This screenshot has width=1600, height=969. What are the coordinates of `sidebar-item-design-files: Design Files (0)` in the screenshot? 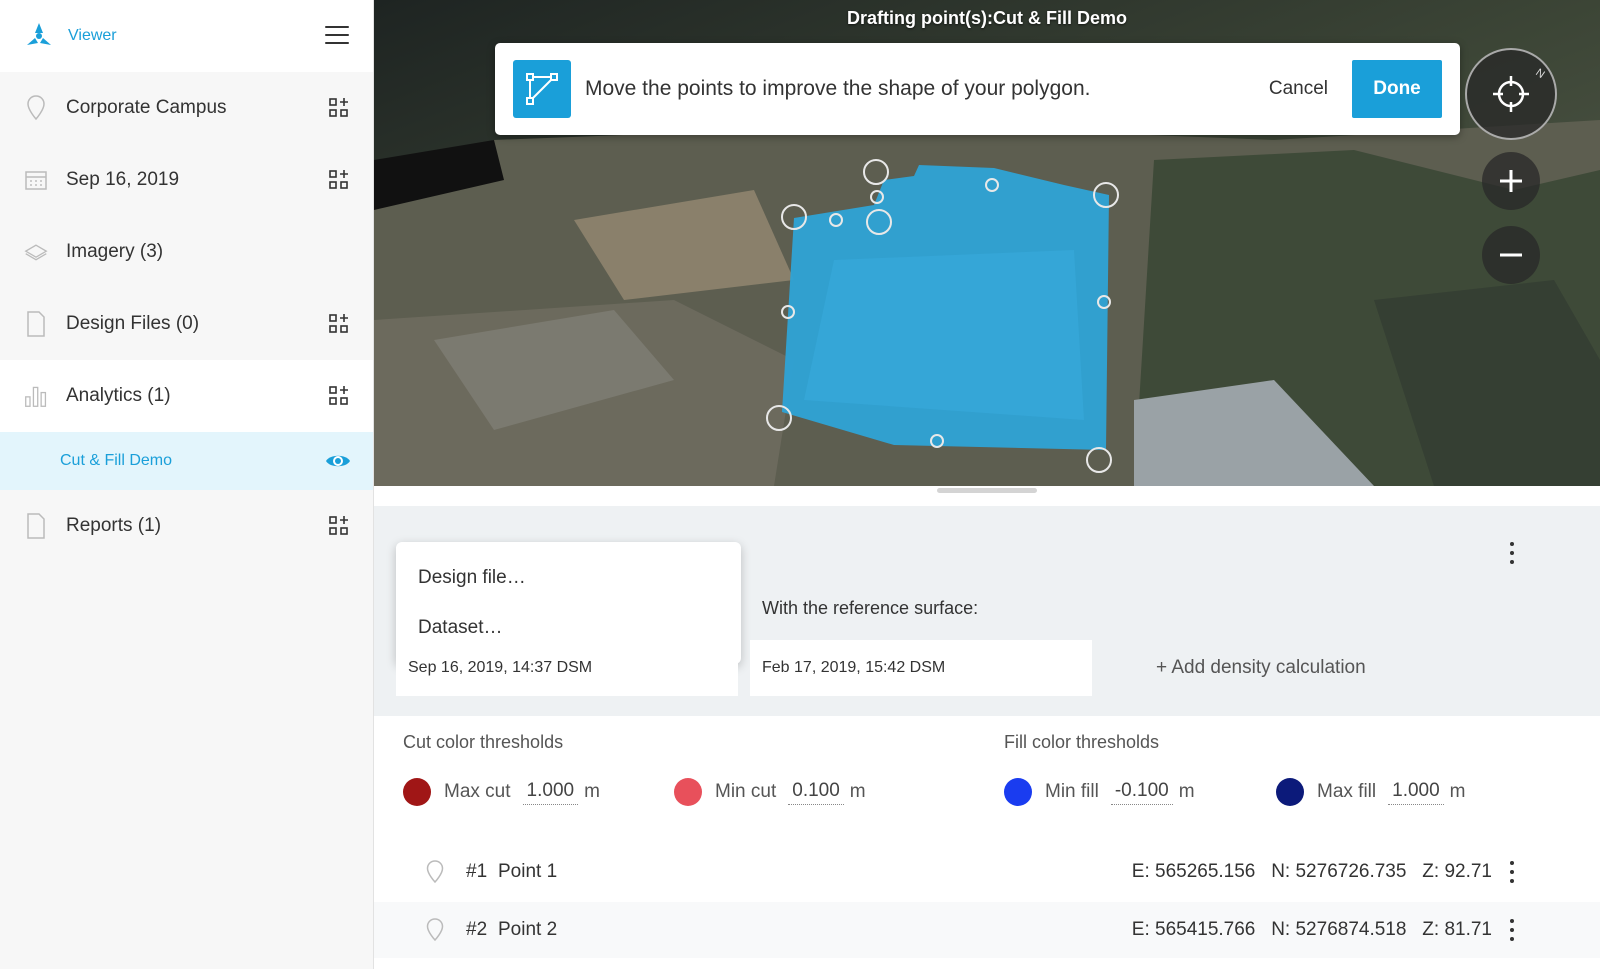 It's located at (186, 324).